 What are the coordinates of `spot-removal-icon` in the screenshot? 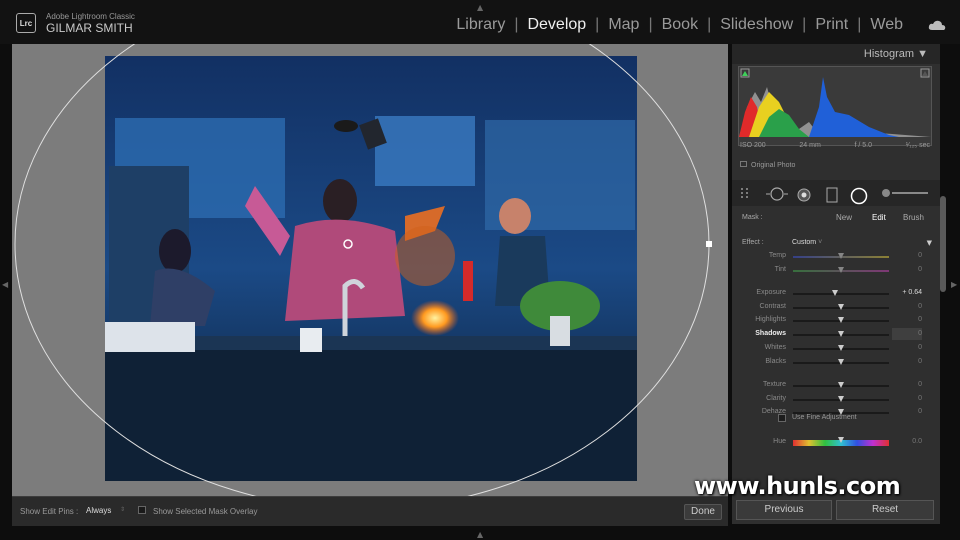 It's located at (777, 194).